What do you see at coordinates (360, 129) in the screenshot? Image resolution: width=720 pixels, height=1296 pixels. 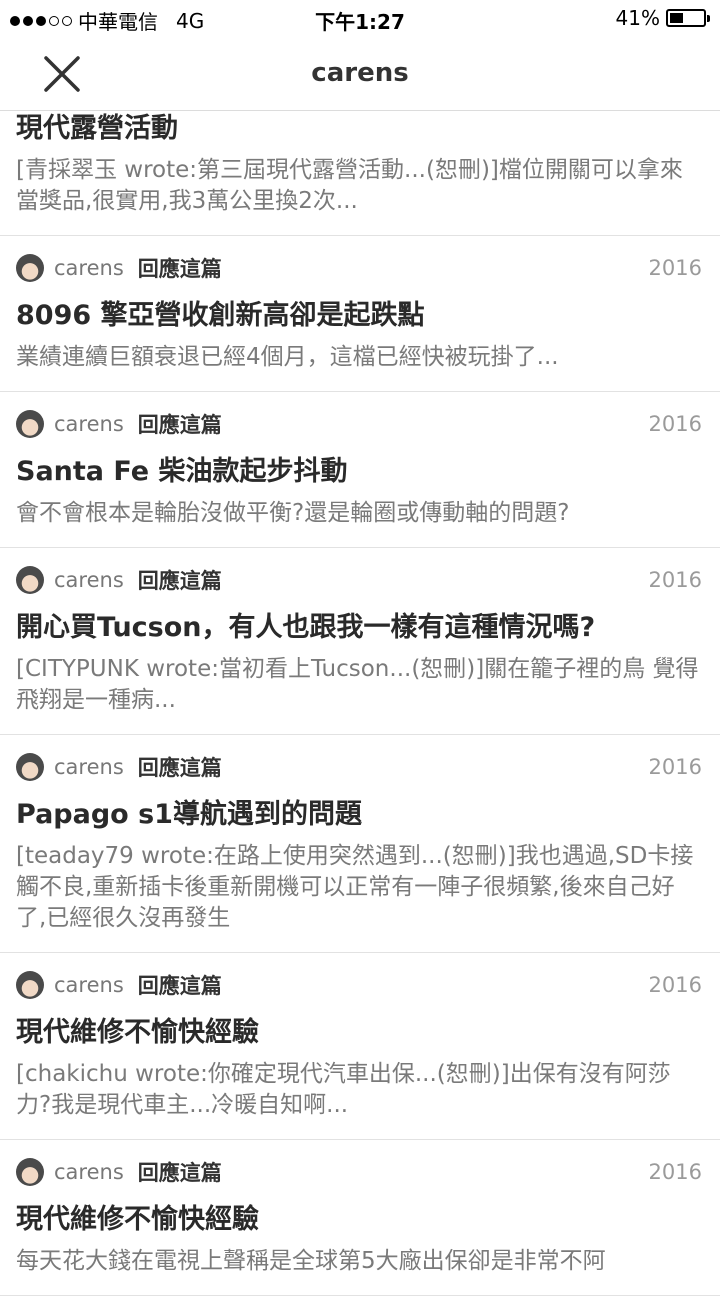 I see `post-title: 現代露營活動` at bounding box center [360, 129].